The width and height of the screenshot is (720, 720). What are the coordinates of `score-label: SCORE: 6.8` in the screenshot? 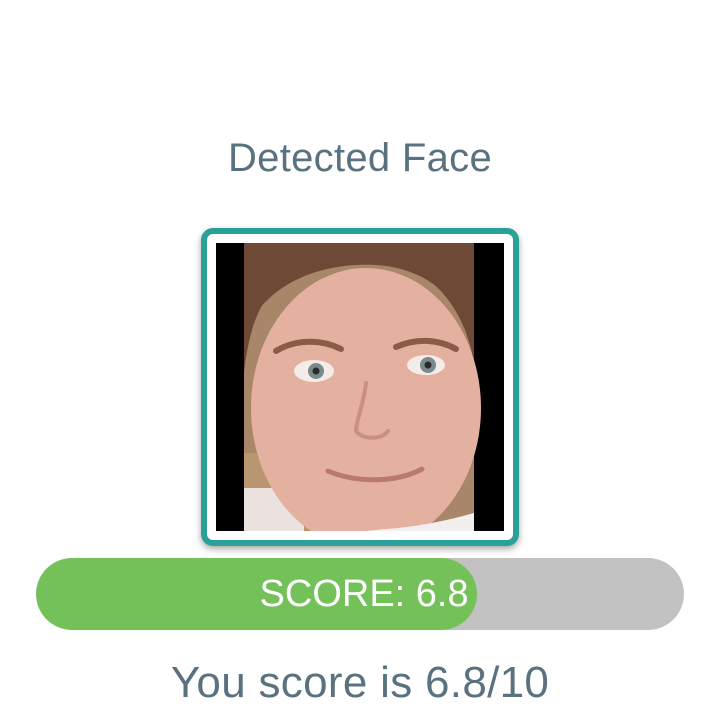 It's located at (364, 594).